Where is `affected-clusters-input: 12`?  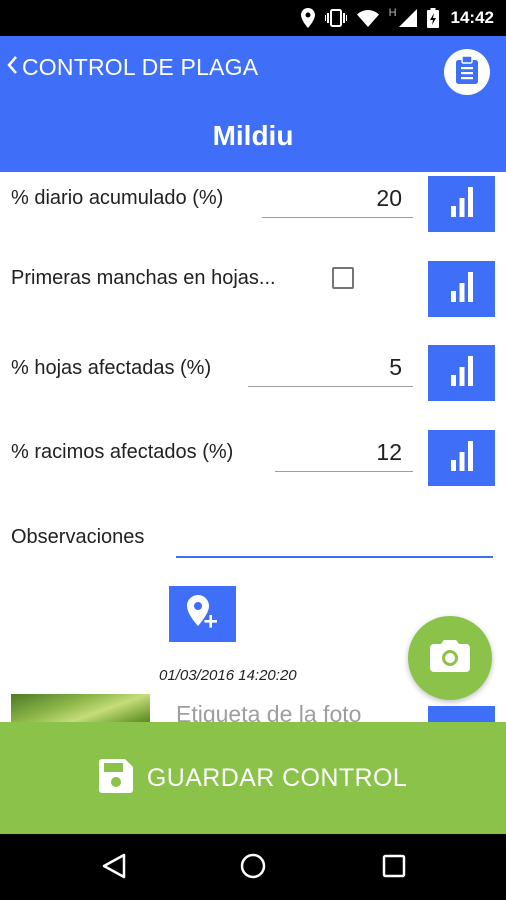
affected-clusters-input: 12 is located at coordinates (344, 452).